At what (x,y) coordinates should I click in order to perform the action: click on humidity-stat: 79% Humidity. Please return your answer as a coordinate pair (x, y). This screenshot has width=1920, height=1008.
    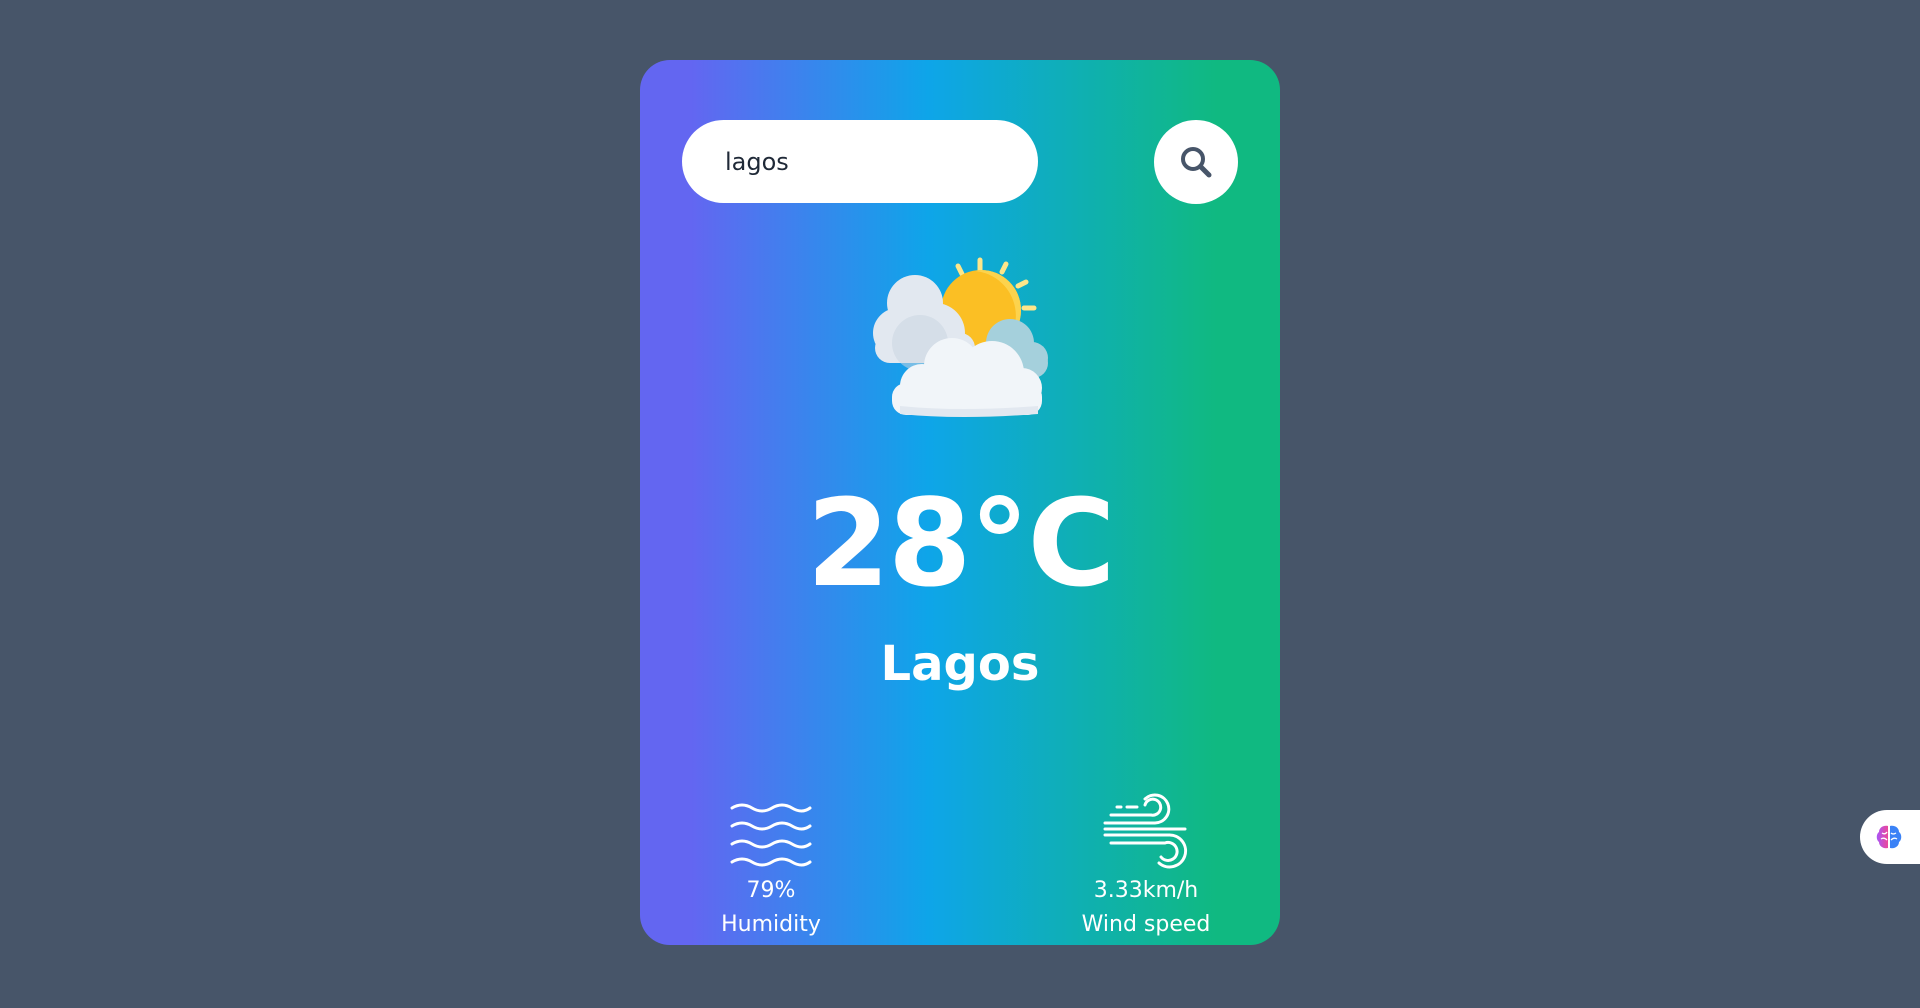
    Looking at the image, I should click on (771, 868).